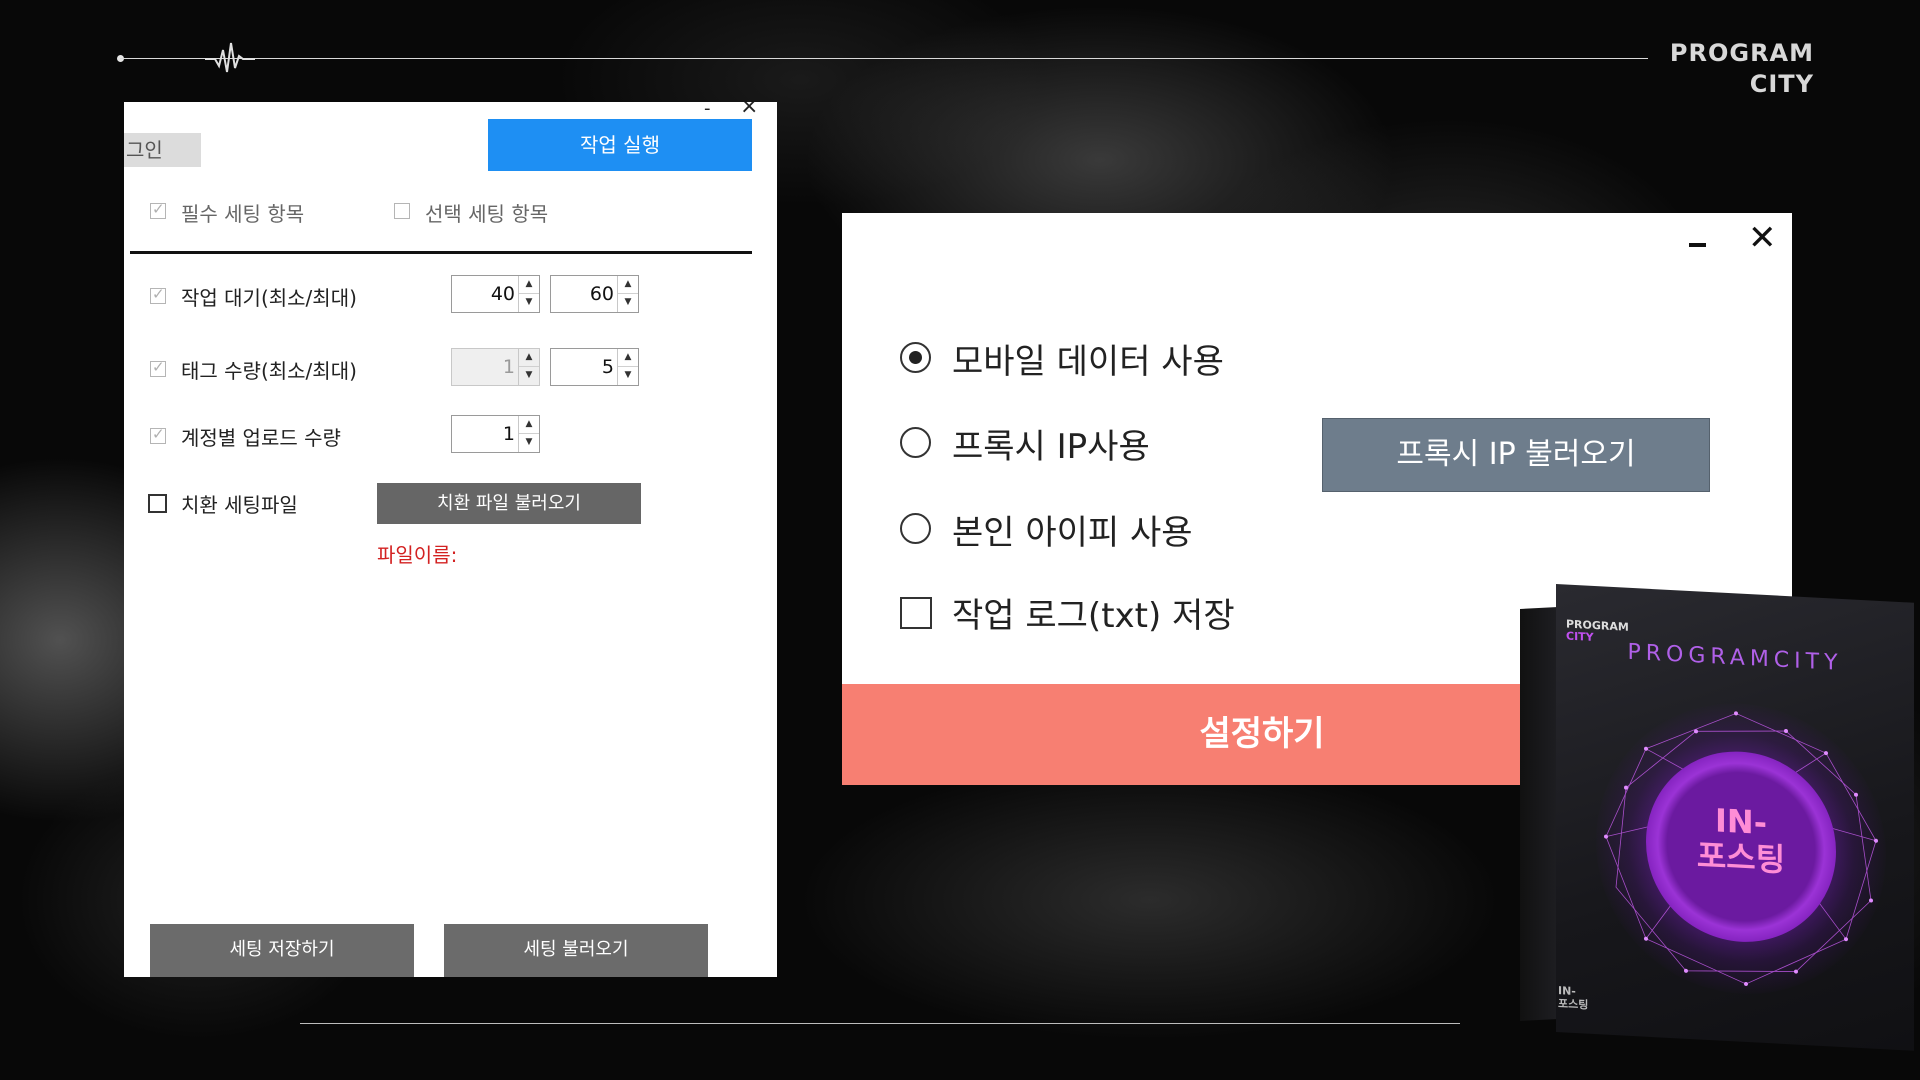 The height and width of the screenshot is (1080, 1920). Describe the element at coordinates (158, 434) in the screenshot. I see `upload-count-checkbox` at that location.